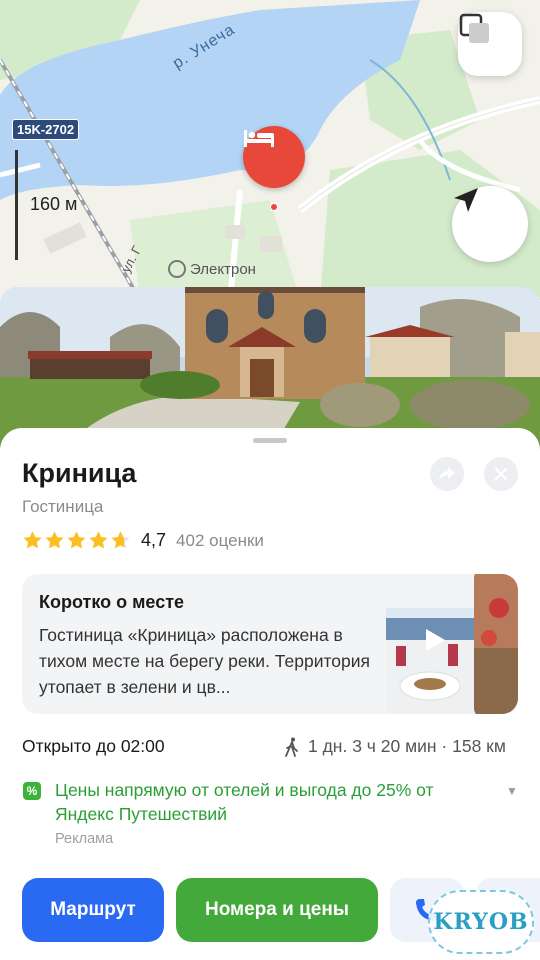  Describe the element at coordinates (79, 473) in the screenshot. I see `place-title: Криница` at that location.